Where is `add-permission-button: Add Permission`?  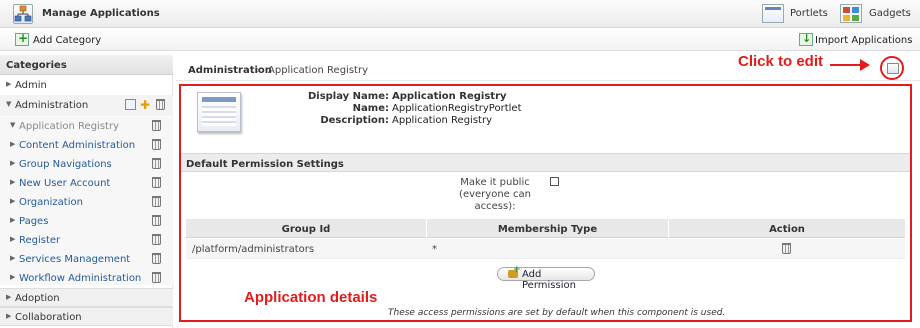 add-permission-button: Add Permission is located at coordinates (546, 278).